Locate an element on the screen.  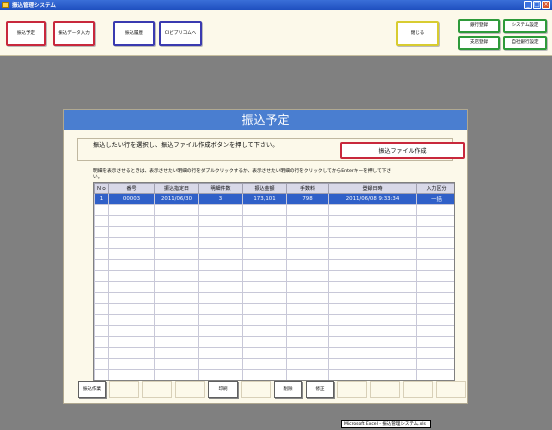
export-button: CIビプリコムへ is located at coordinates (180, 33).